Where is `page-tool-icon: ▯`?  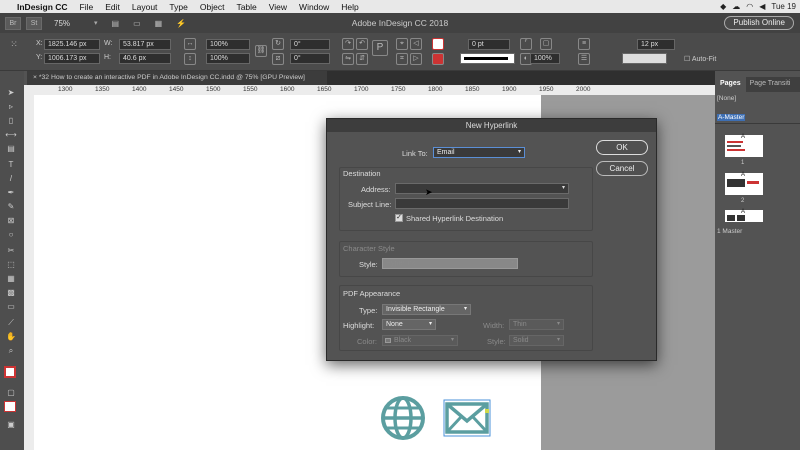
page-tool-icon: ▯ is located at coordinates (11, 120).